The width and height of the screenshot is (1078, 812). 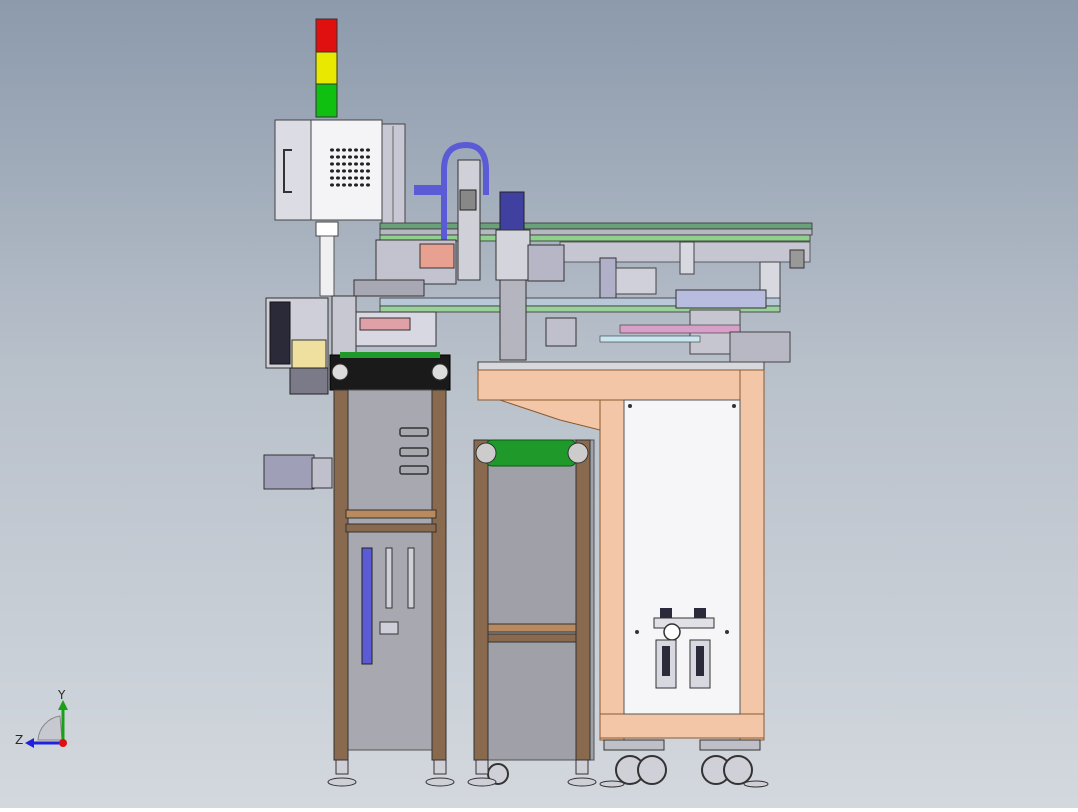 I want to click on support-frame-left, so click(x=390, y=575).